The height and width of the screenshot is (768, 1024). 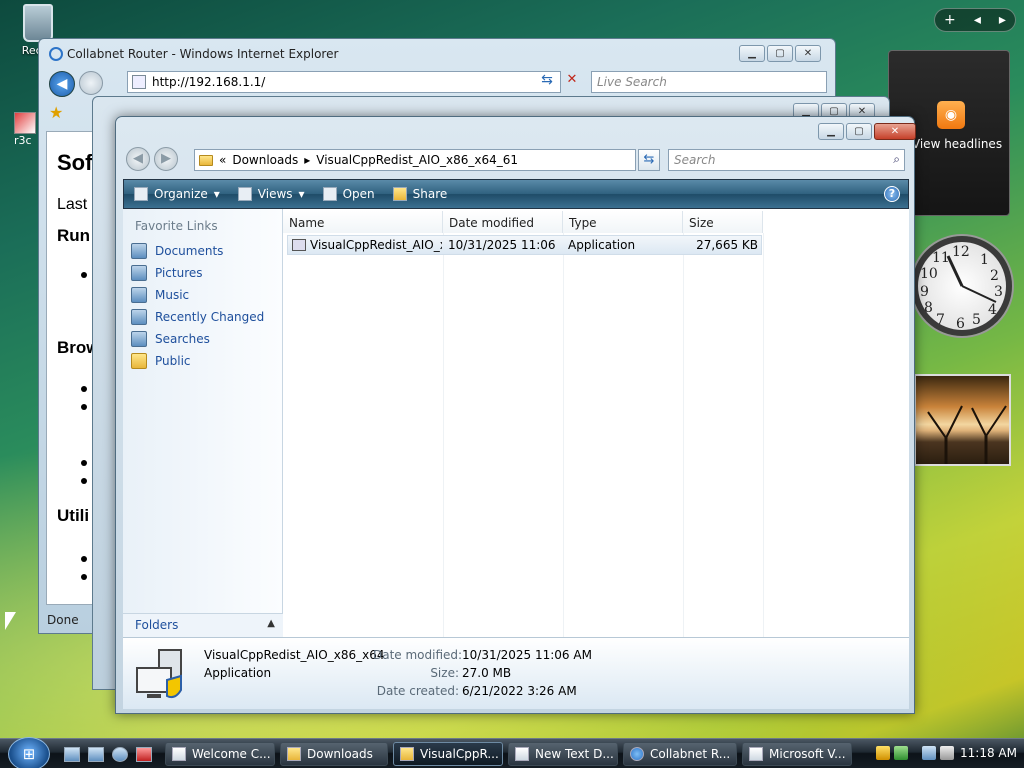 I want to click on nav-item-label: Music, so click(x=172, y=295).